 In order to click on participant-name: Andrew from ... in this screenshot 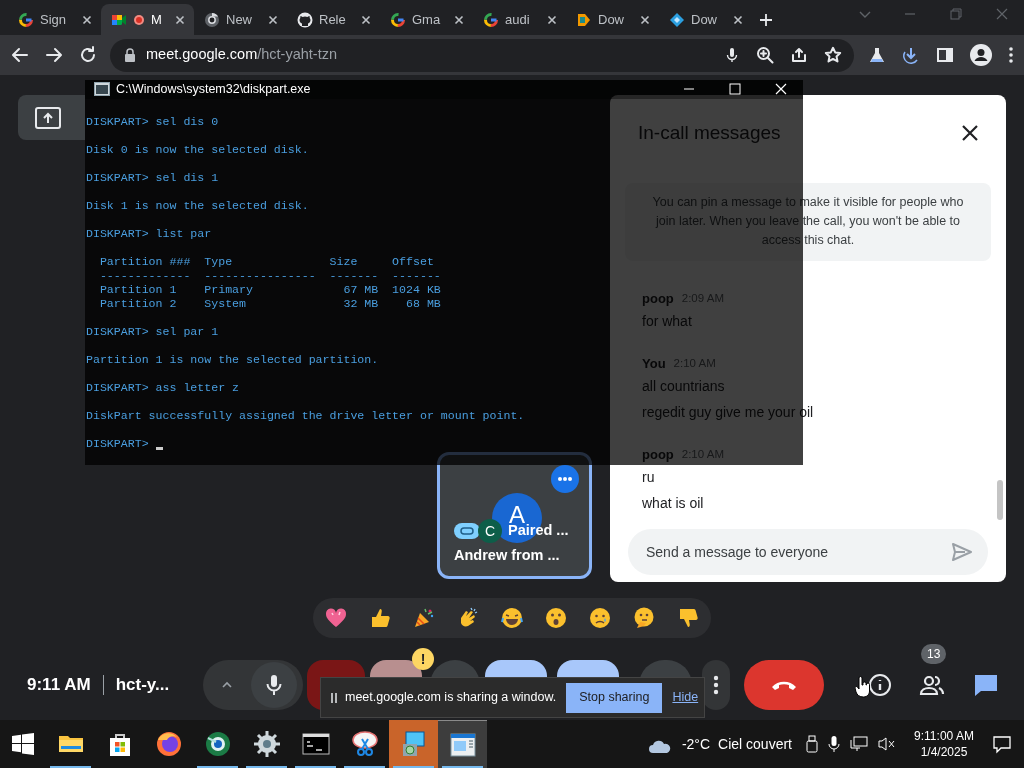, I will do `click(507, 556)`.